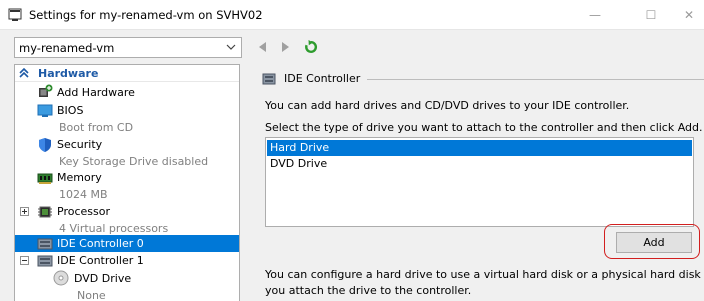 Image resolution: width=704 pixels, height=301 pixels. I want to click on forward-arrow-icon, so click(285, 47).